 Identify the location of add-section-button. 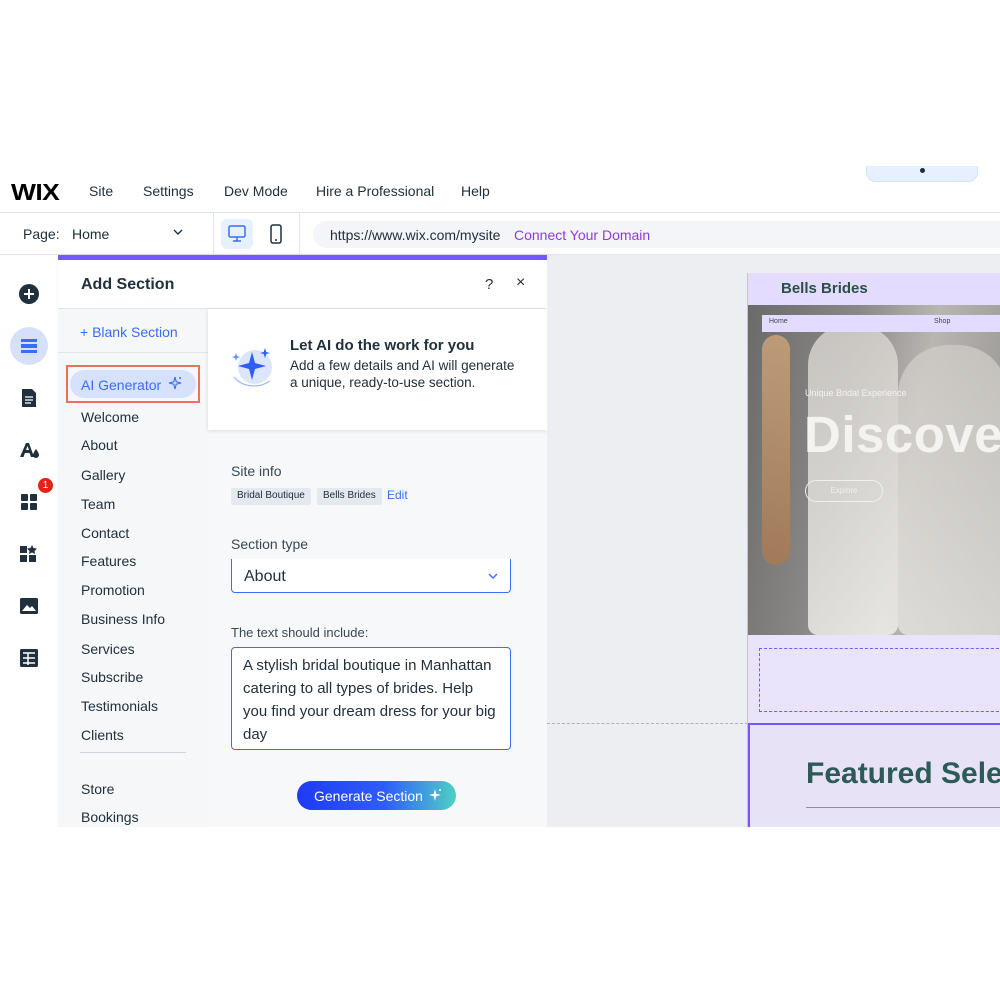
(29, 346).